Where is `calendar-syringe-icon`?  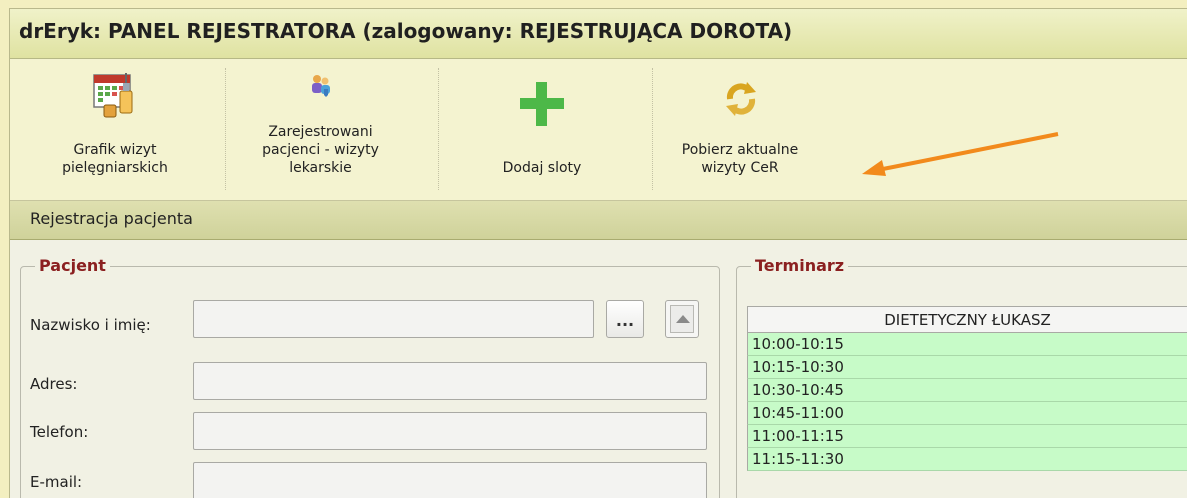
calendar-syringe-icon is located at coordinates (113, 95).